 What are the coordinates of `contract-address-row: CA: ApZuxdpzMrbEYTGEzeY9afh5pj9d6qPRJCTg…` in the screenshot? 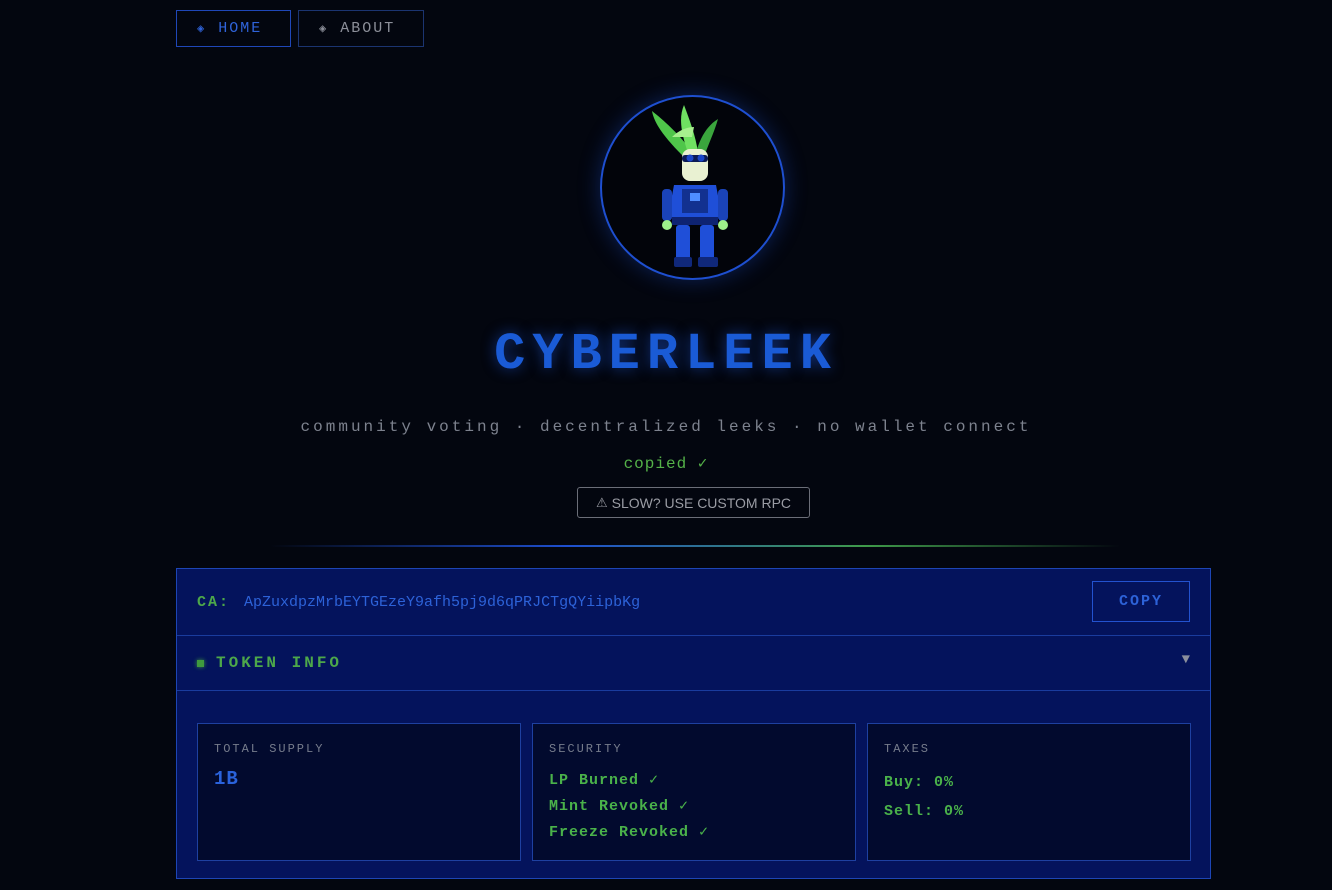 It's located at (693, 602).